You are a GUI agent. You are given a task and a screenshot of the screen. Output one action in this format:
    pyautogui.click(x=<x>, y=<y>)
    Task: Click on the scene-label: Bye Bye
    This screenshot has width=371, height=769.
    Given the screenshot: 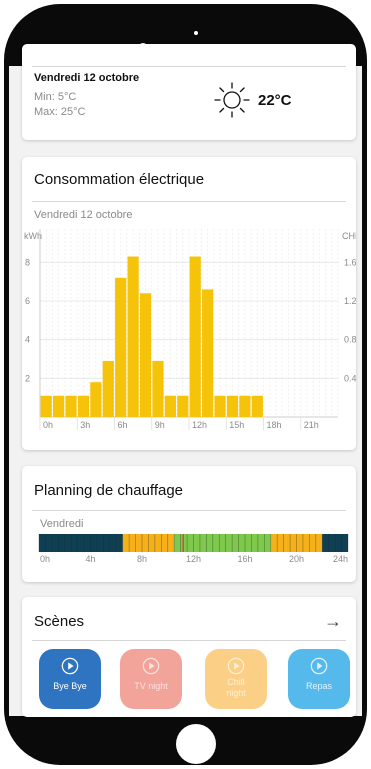 What is the action you would take?
    pyautogui.click(x=70, y=686)
    